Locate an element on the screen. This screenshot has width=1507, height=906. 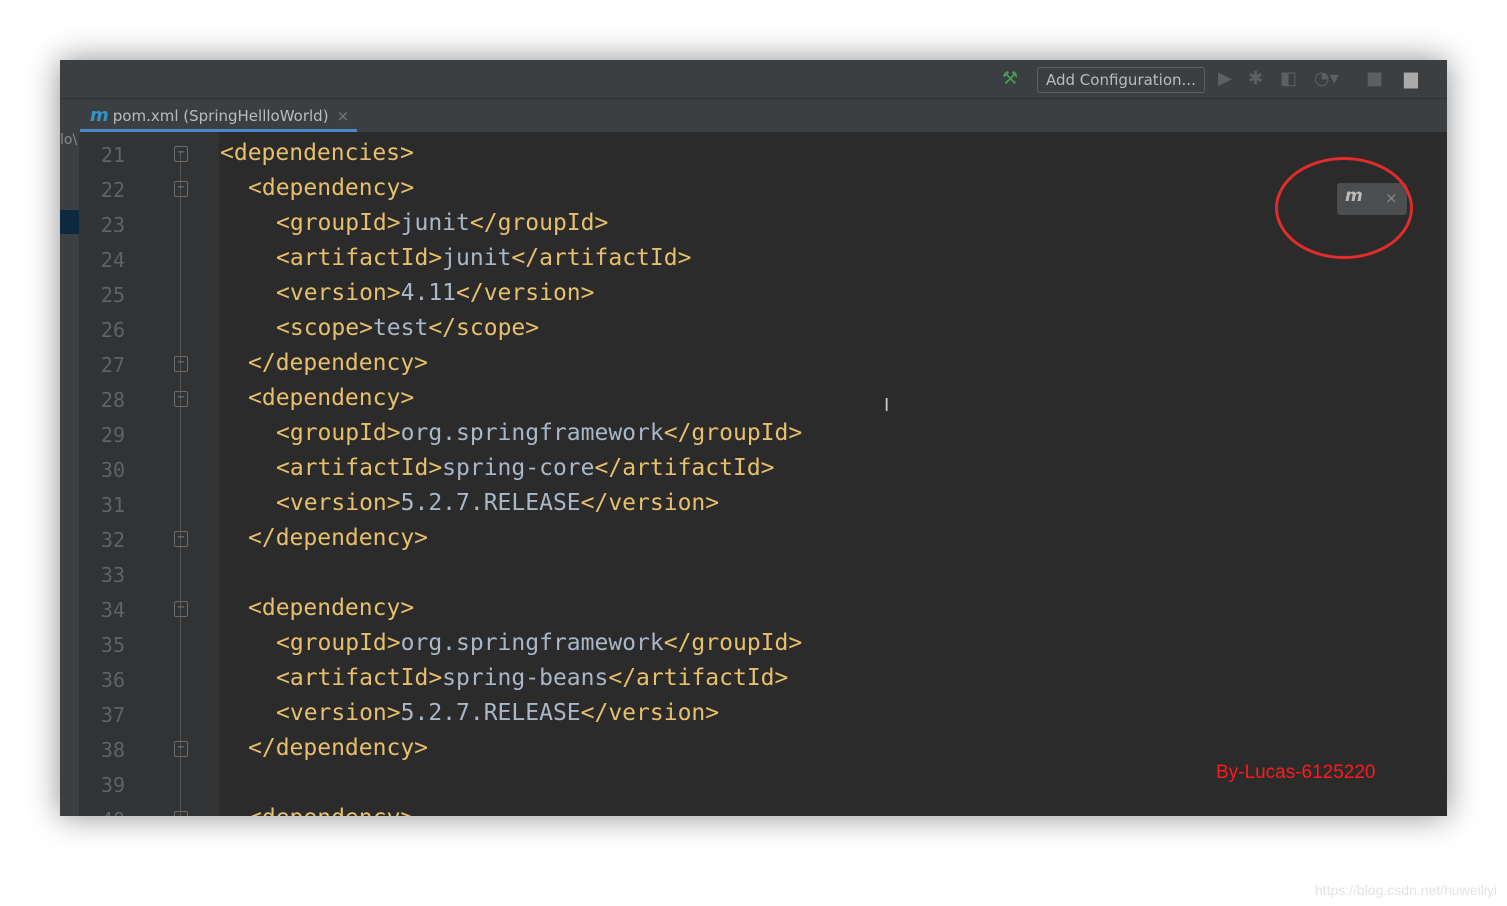
line-number: 38 is located at coordinates (112, 750).